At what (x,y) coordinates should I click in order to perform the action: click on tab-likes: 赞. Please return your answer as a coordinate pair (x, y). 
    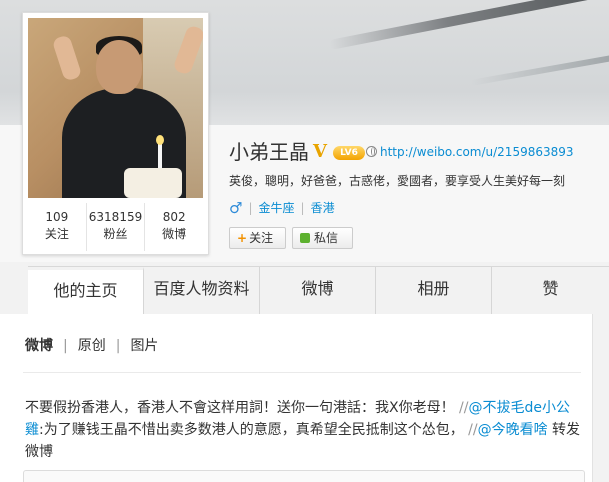
    Looking at the image, I should click on (550, 290).